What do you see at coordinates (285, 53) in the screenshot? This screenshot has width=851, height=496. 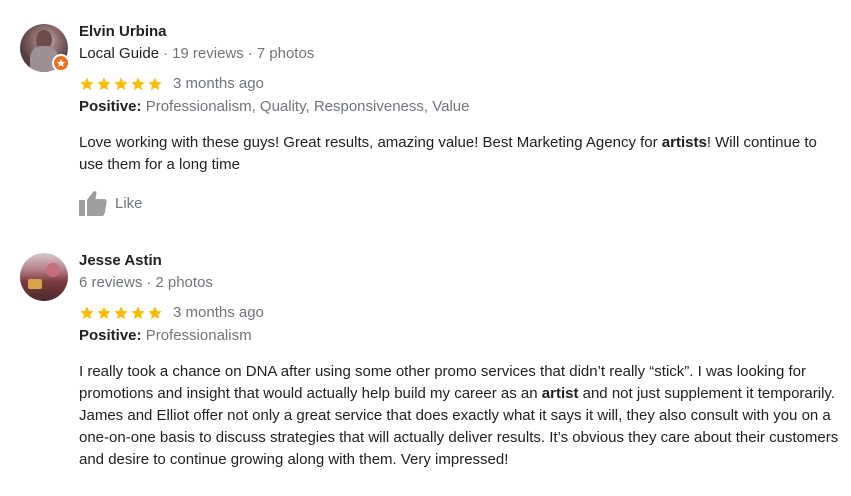 I see `photo-count: 7 photos` at bounding box center [285, 53].